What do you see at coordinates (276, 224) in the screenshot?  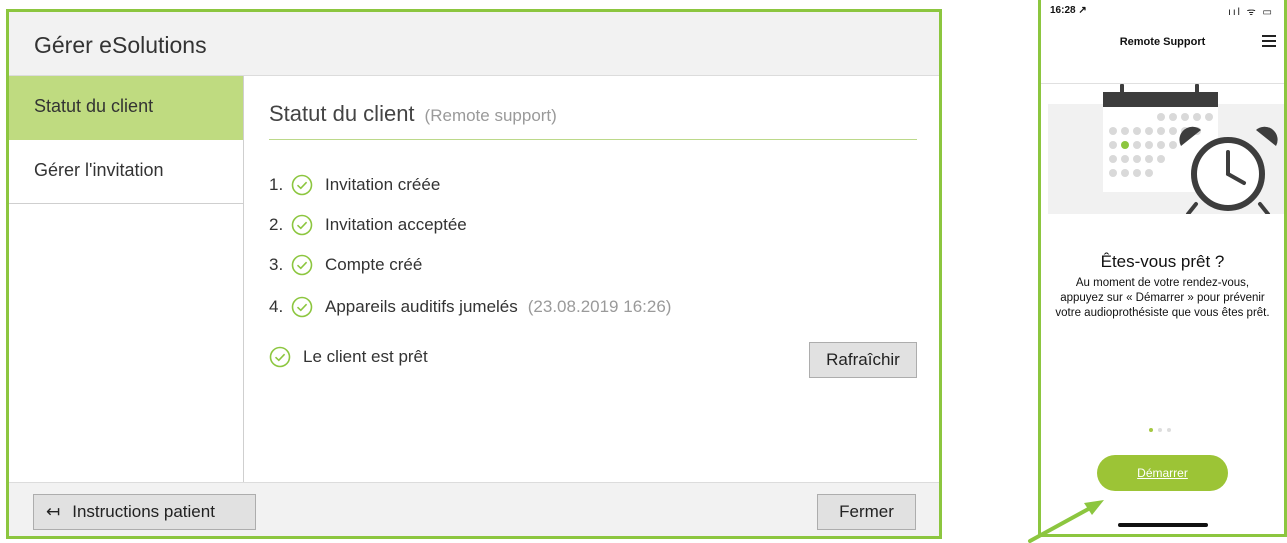 I see `step-number: 2.` at bounding box center [276, 224].